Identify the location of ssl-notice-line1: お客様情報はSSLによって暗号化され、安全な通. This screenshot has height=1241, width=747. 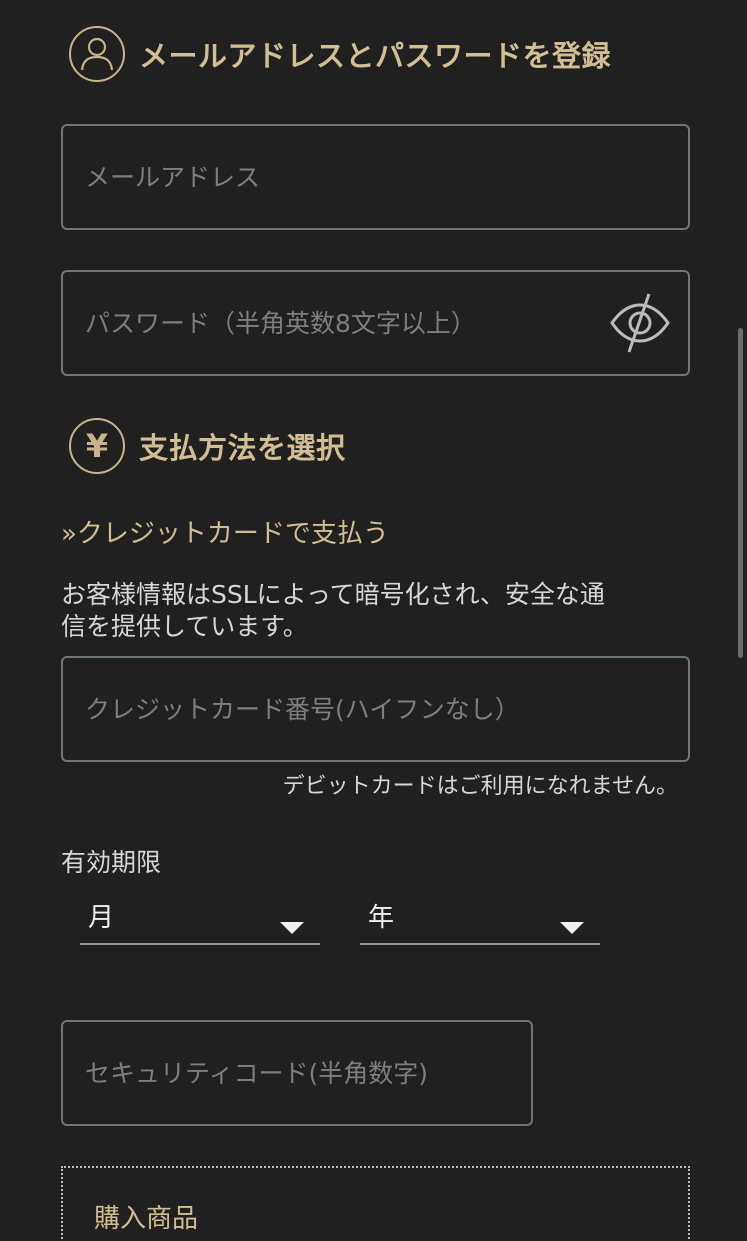
(333, 594).